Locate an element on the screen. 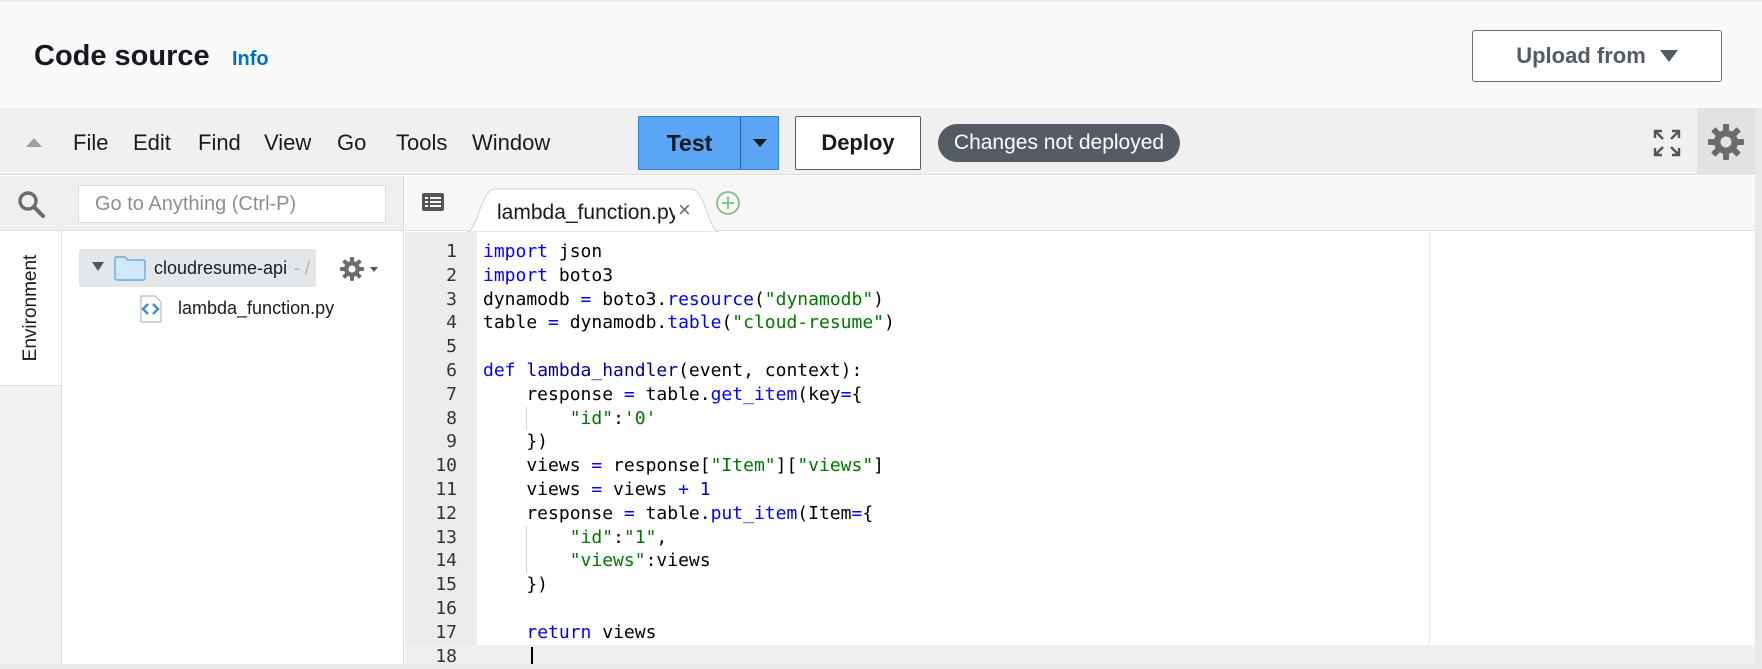  line-number: 13 is located at coordinates (446, 537).